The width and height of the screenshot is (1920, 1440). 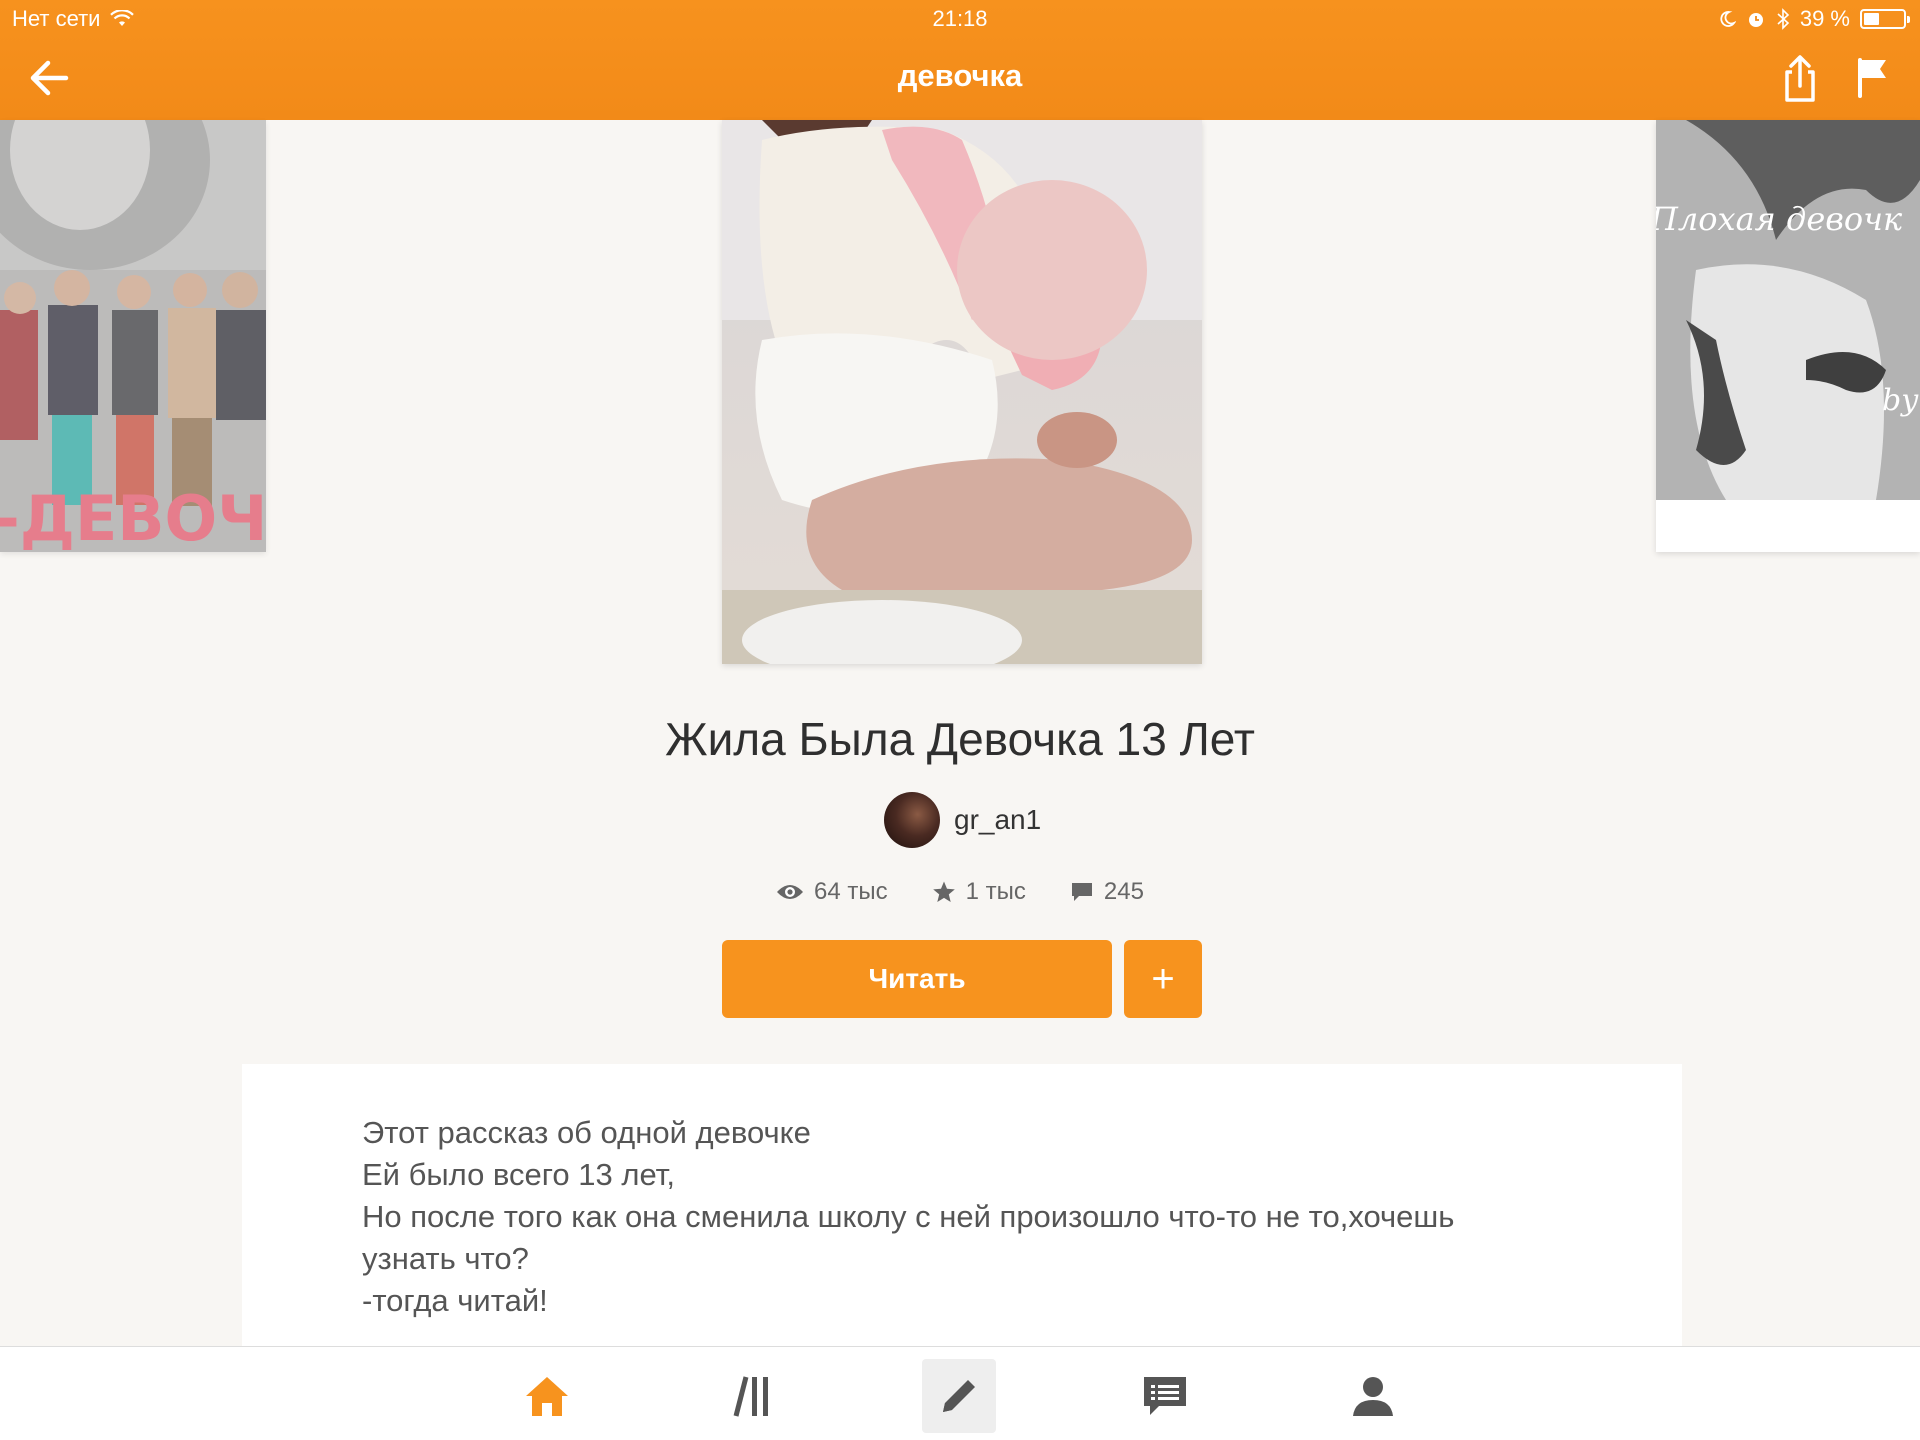 I want to click on description-line: Ей было всего 13 лет,, so click(x=519, y=1174).